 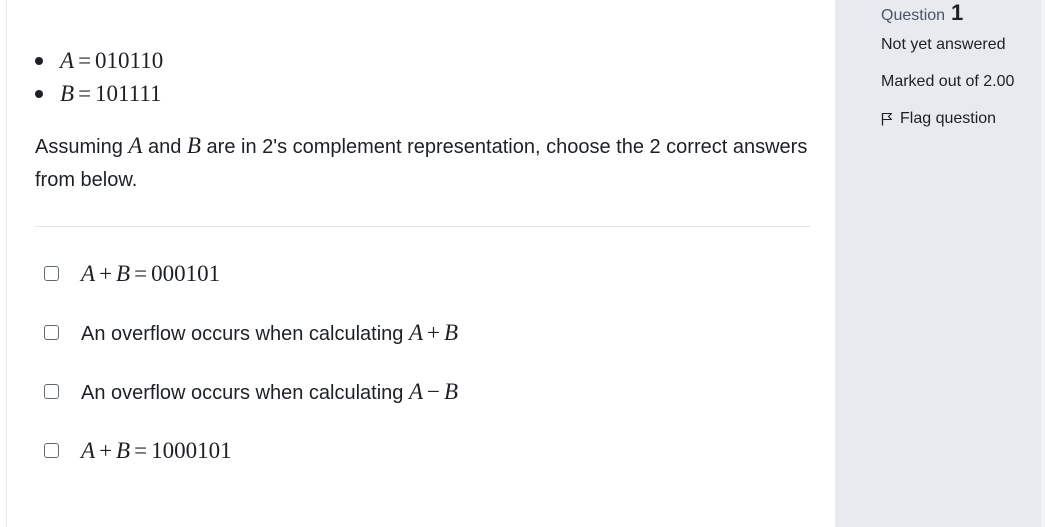 What do you see at coordinates (112, 60) in the screenshot?
I see `variable-a-expression: A = 010110` at bounding box center [112, 60].